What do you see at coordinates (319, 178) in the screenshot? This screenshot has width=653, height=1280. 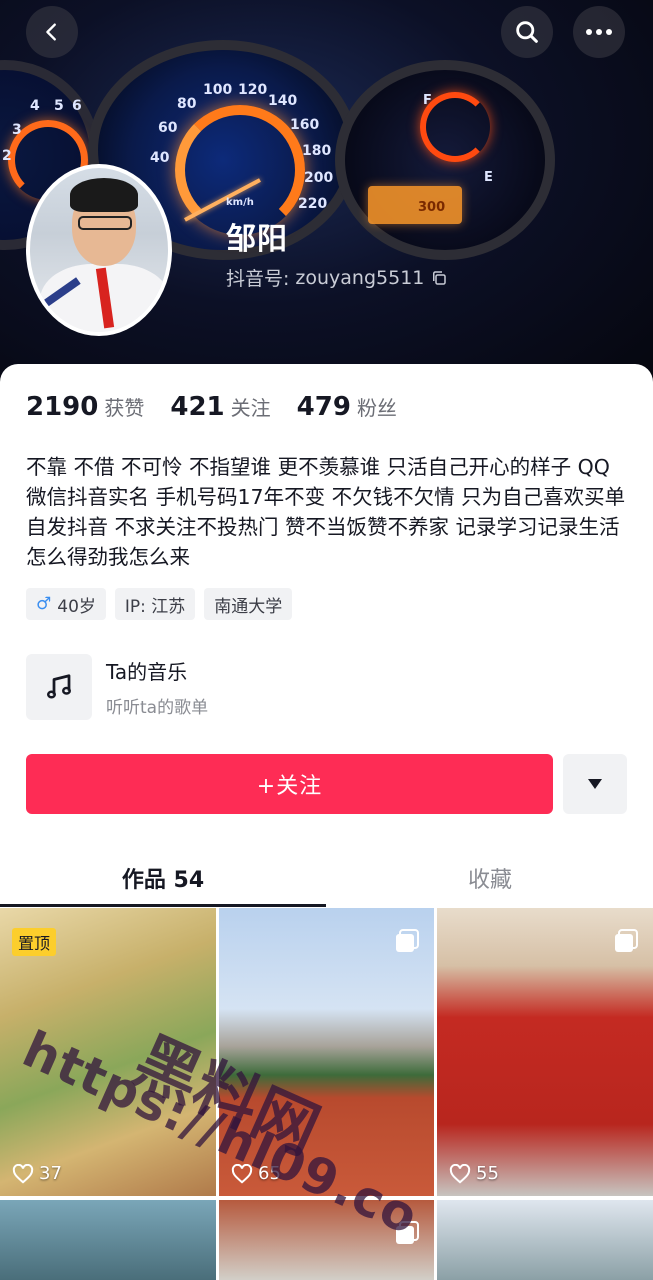 I see `cover-tick: 200` at bounding box center [319, 178].